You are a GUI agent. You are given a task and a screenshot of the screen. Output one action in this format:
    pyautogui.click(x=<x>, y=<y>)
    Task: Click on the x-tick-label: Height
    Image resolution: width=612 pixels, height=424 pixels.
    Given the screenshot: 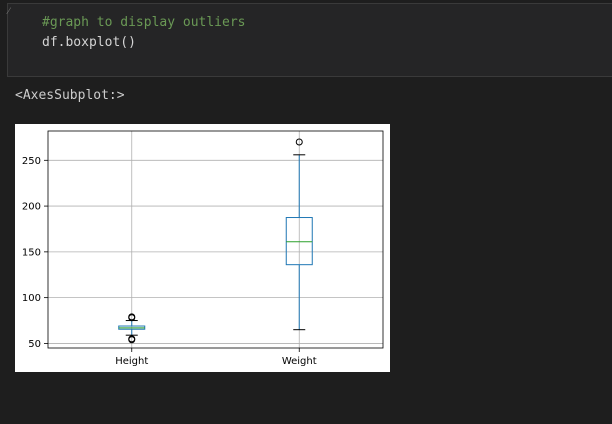 What is the action you would take?
    pyautogui.click(x=131, y=361)
    